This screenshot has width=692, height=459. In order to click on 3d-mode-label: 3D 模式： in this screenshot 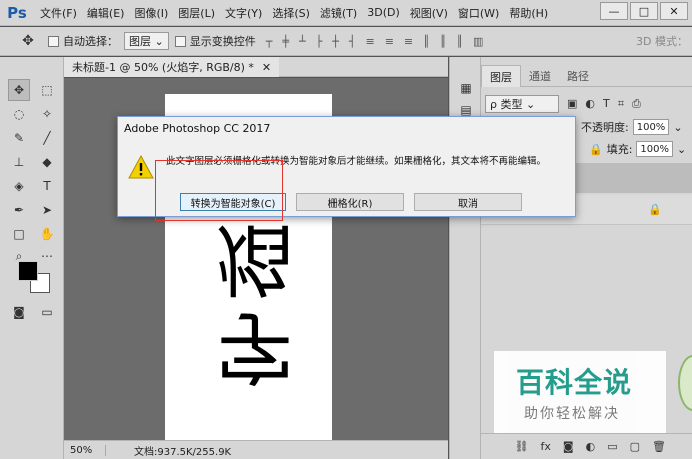, I will do `click(662, 41)`.